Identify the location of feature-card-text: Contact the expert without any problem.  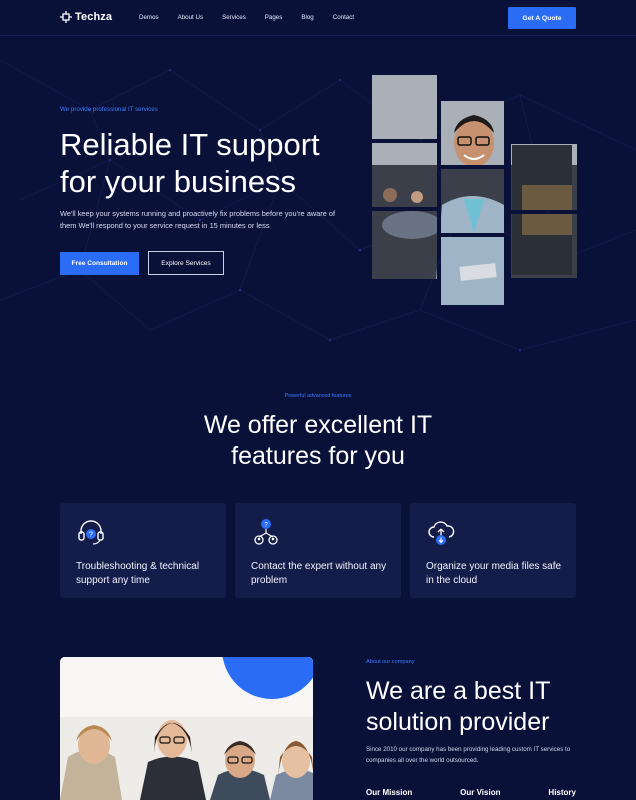
(319, 573).